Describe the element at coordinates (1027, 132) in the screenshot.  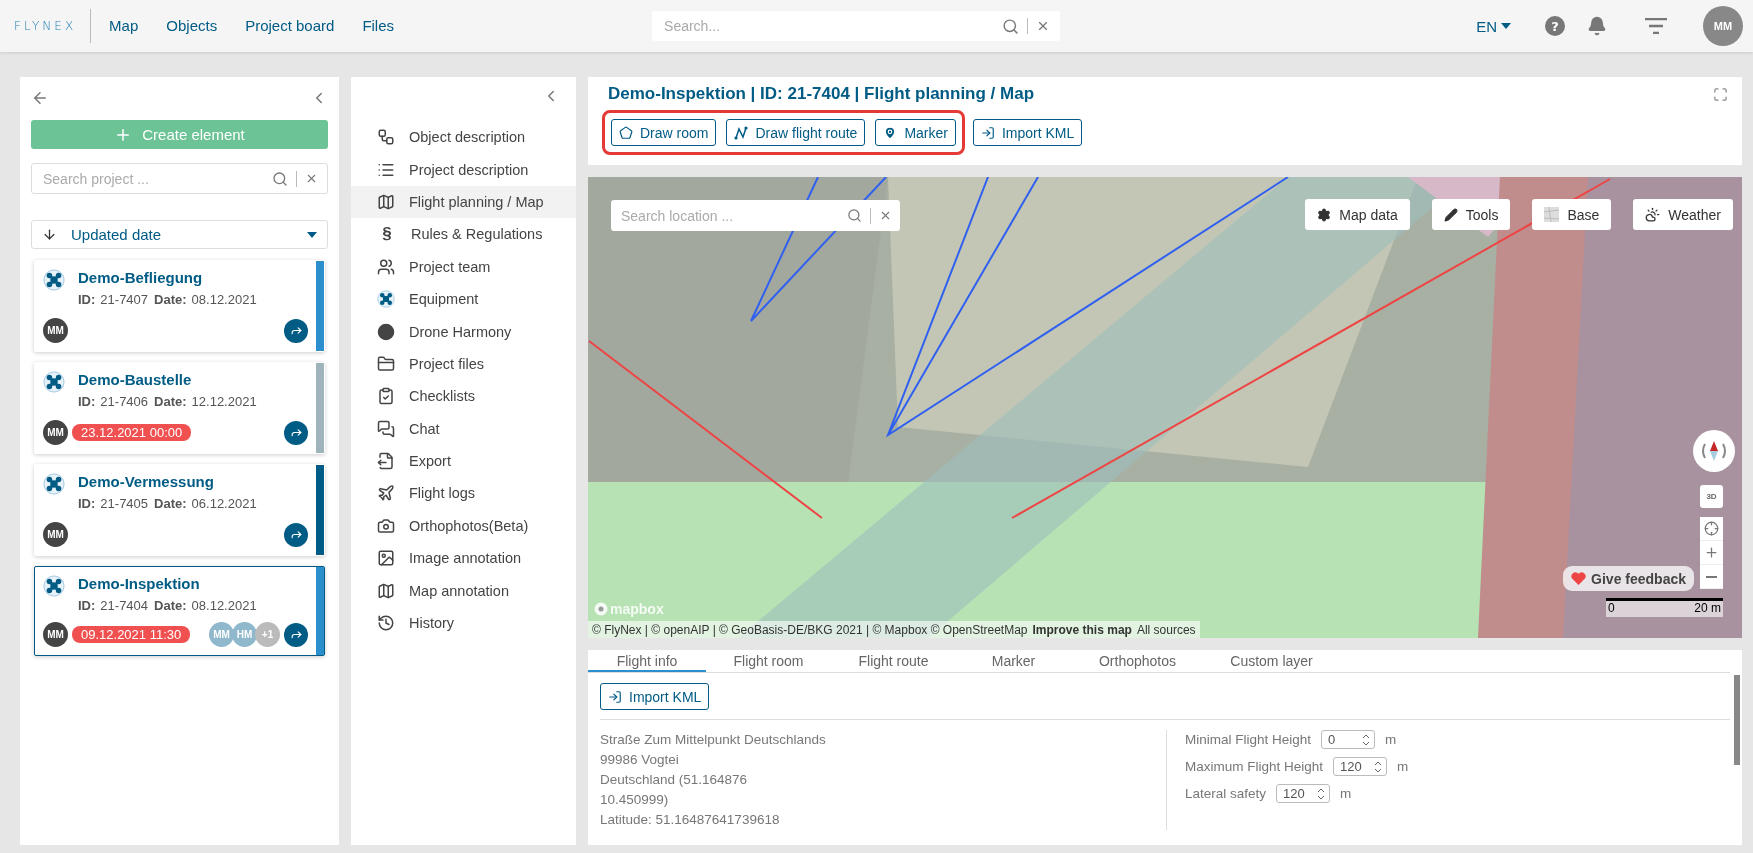
I see `tool-button: Import KML` at that location.